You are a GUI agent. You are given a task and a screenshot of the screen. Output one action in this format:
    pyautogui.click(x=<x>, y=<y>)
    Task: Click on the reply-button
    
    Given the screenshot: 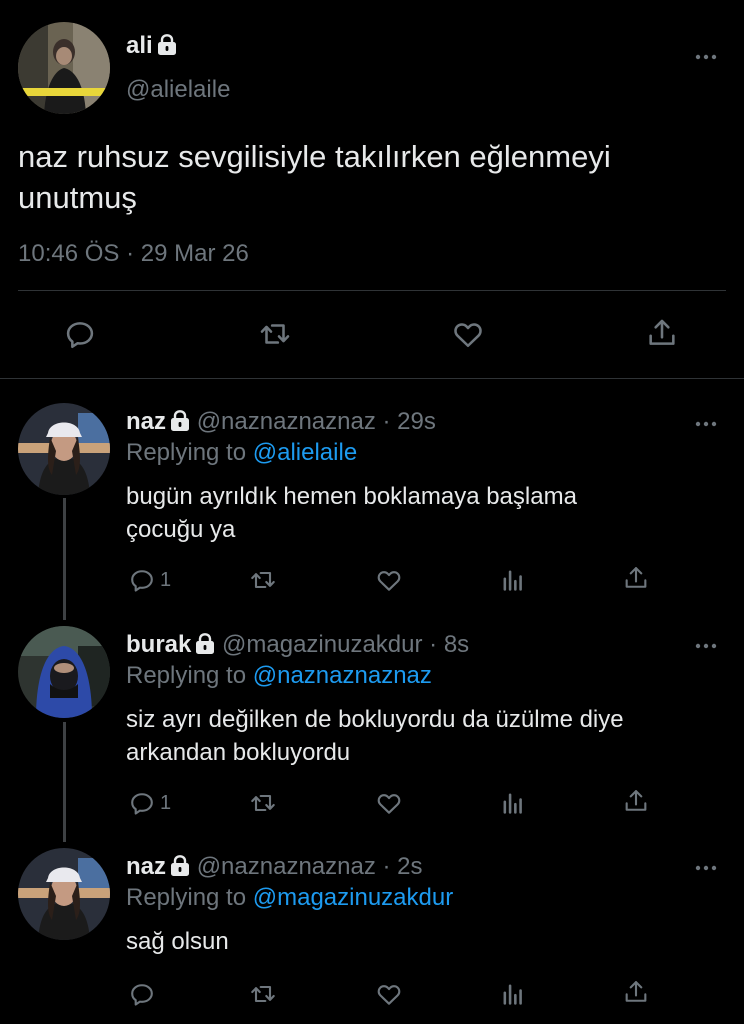 What is the action you would take?
    pyautogui.click(x=144, y=994)
    